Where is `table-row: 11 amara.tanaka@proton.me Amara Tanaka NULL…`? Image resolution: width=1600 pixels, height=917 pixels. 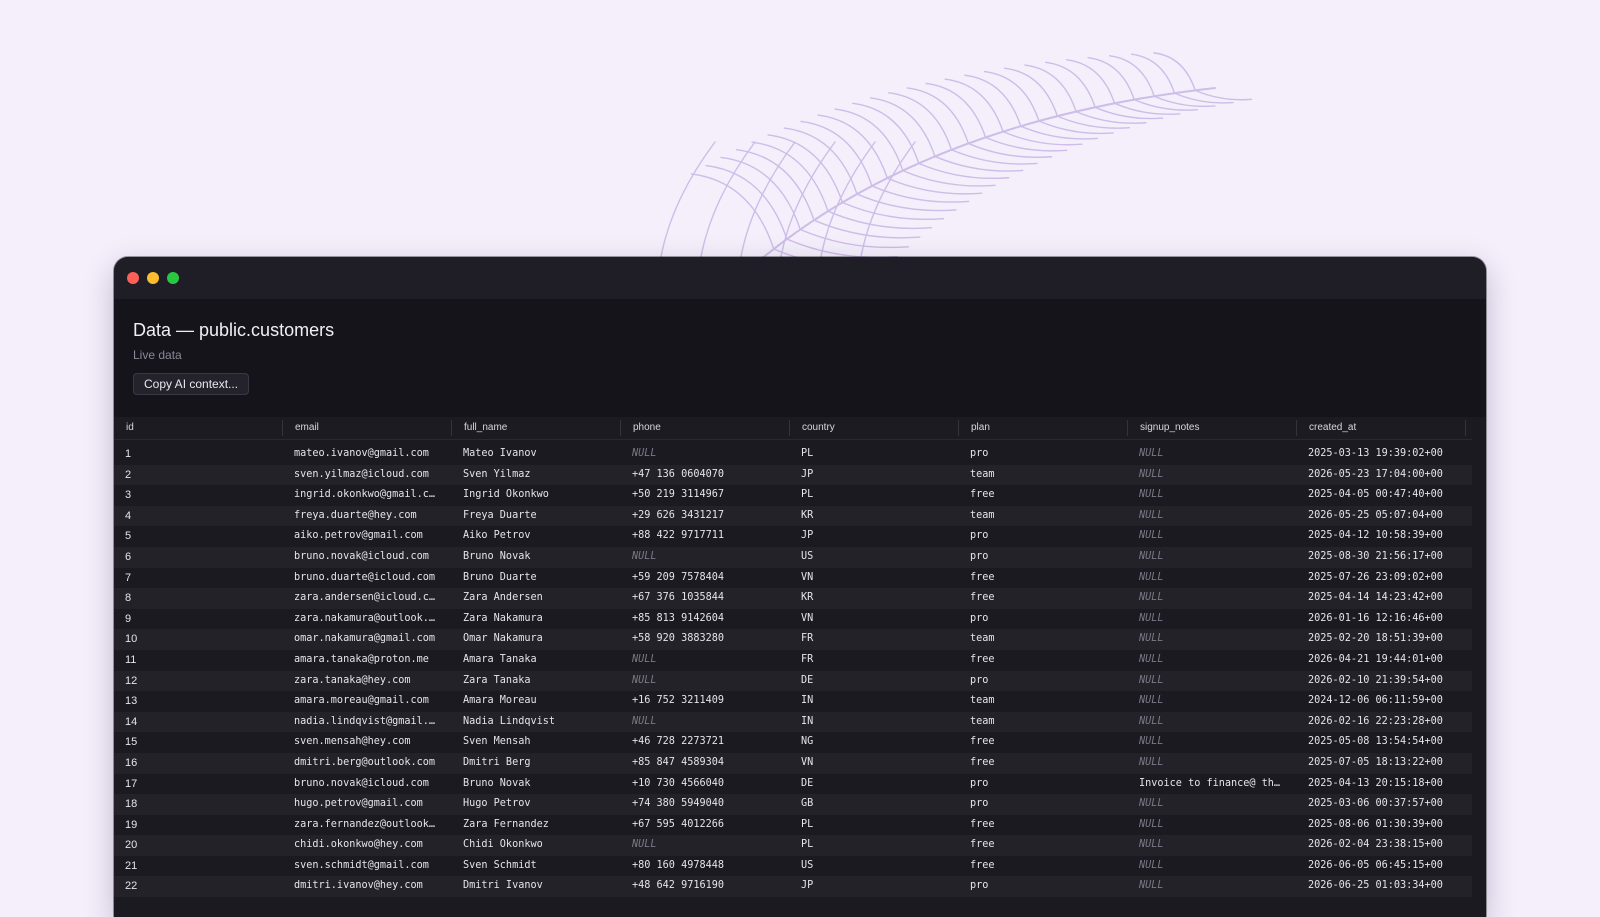 table-row: 11 amara.tanaka@proton.me Amara Tanaka NULL… is located at coordinates (793, 660).